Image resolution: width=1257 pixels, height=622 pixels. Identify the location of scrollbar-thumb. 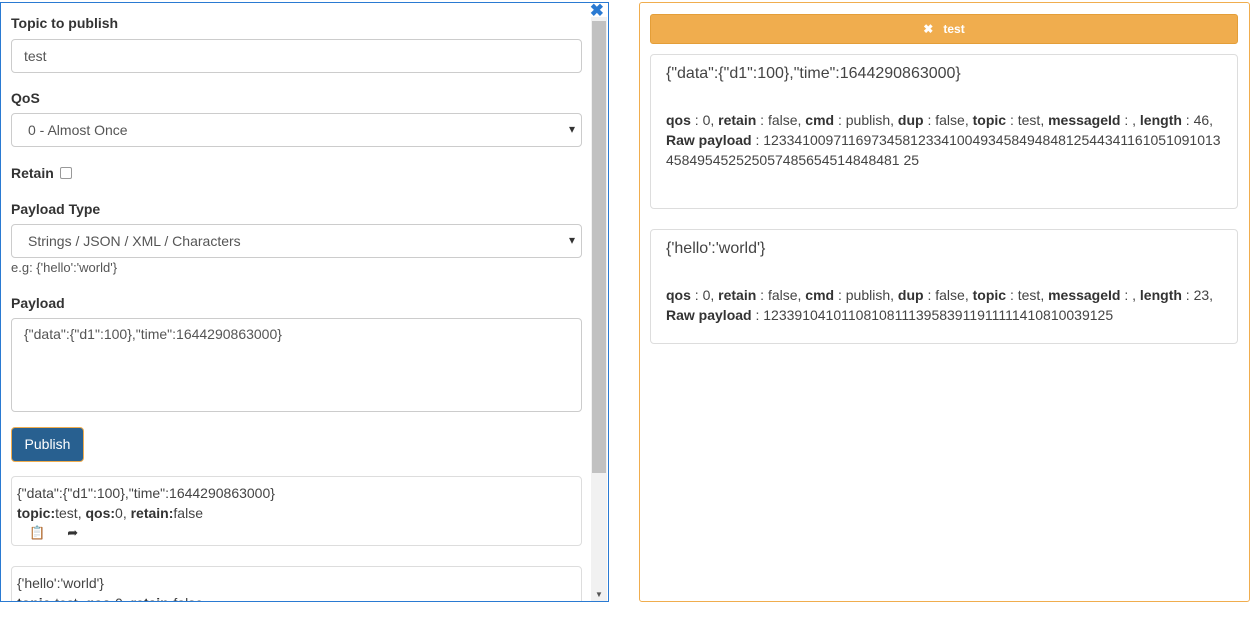
(599, 247).